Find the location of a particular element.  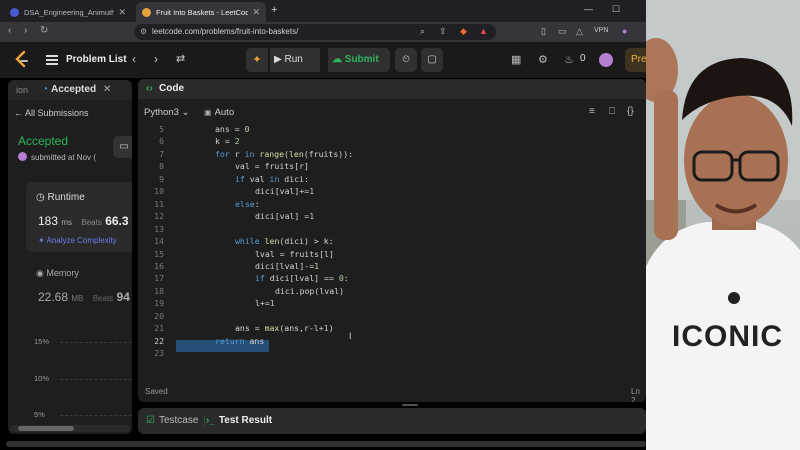

runtime-unit: ms is located at coordinates (67, 222).